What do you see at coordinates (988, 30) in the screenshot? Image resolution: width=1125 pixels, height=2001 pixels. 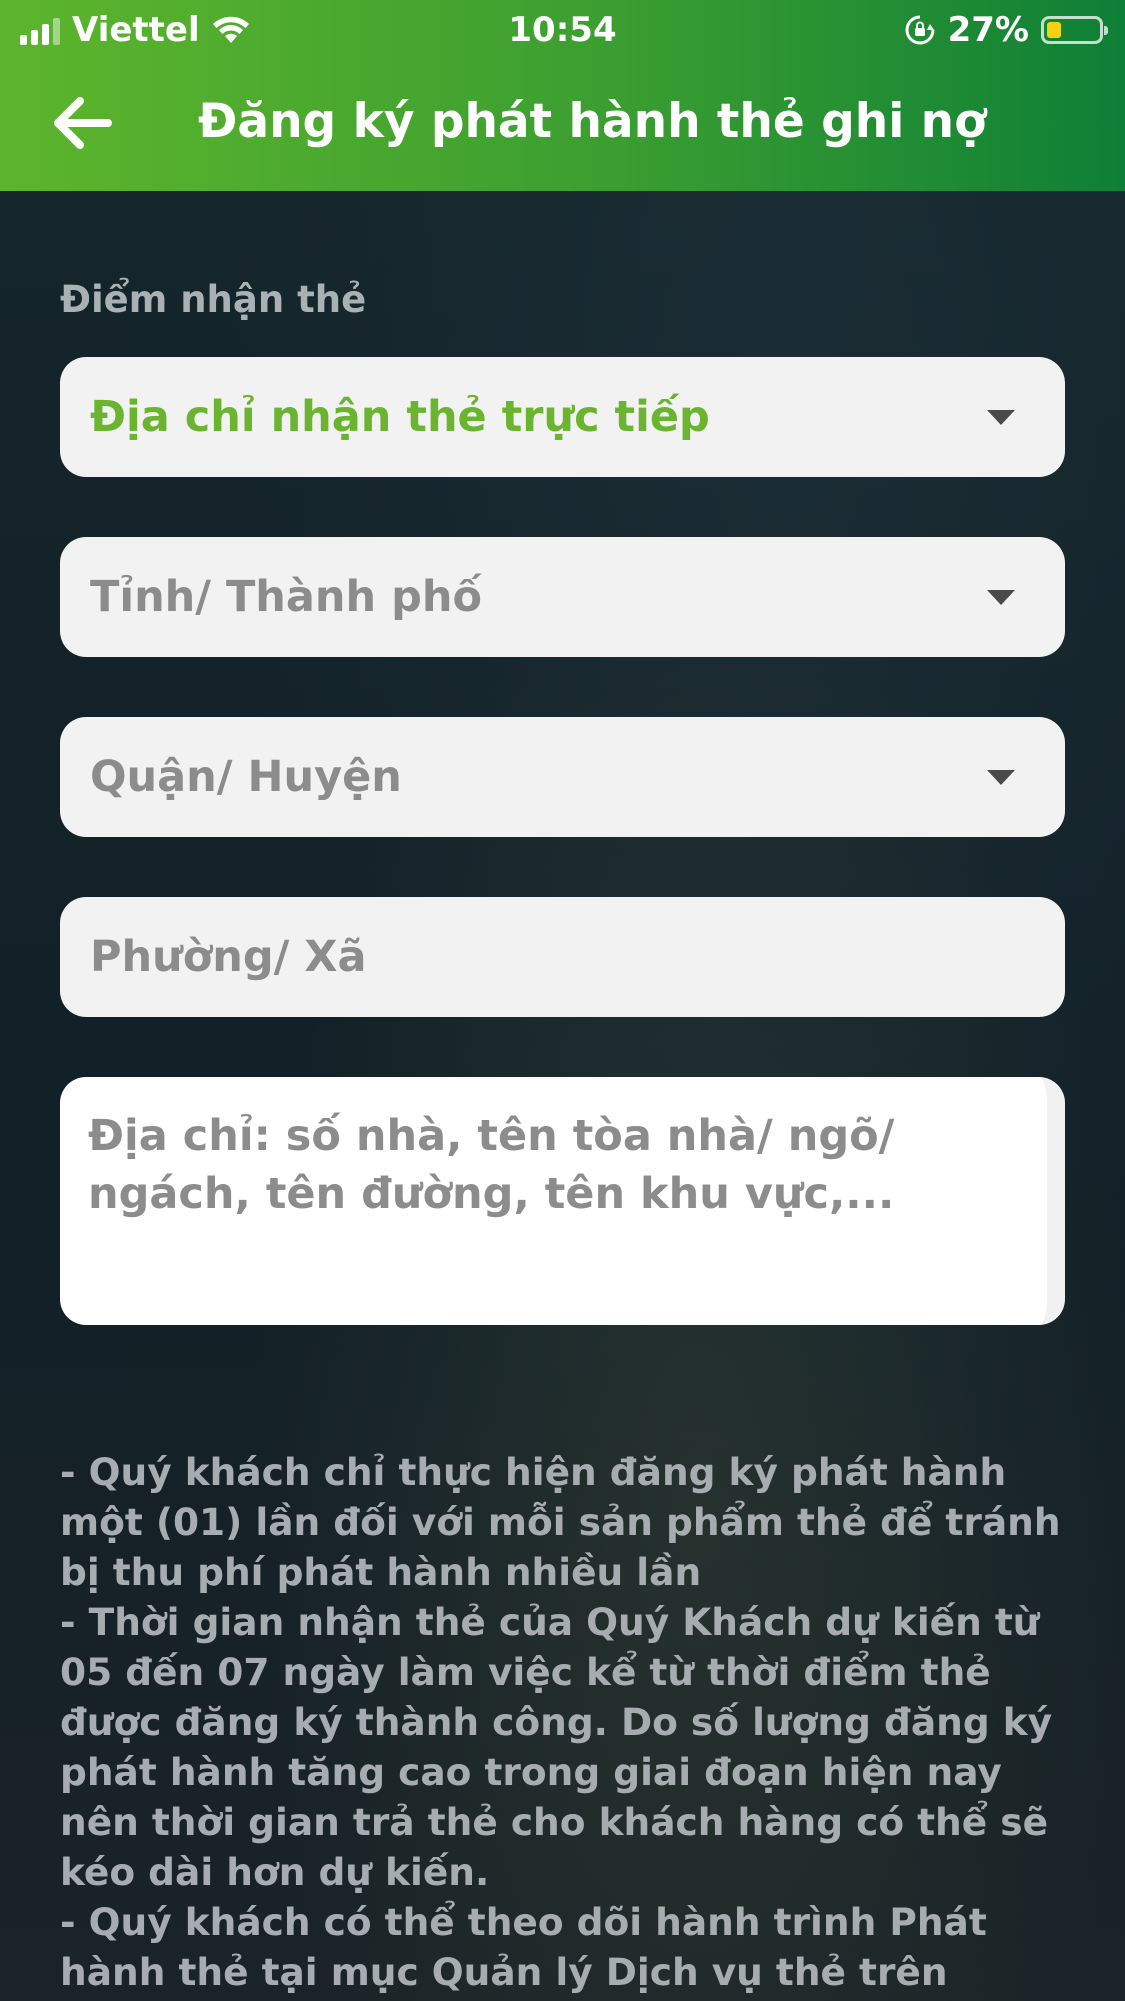 I see `battery-percent: 27%` at bounding box center [988, 30].